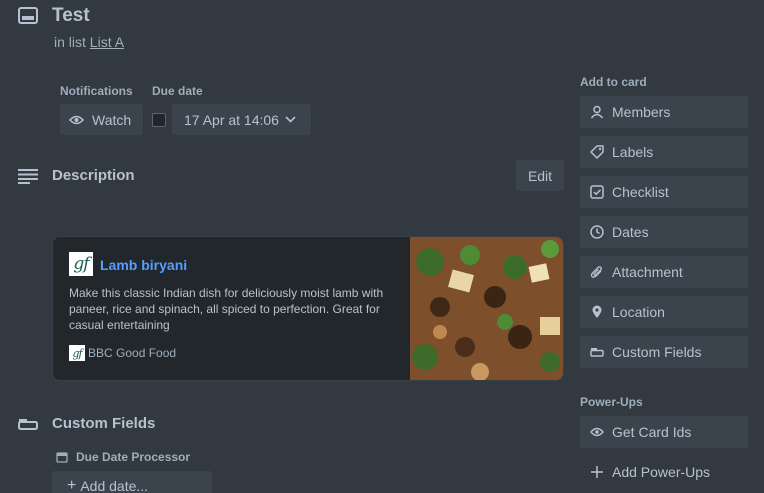 The height and width of the screenshot is (493, 764). I want to click on card-title: Test, so click(71, 16).